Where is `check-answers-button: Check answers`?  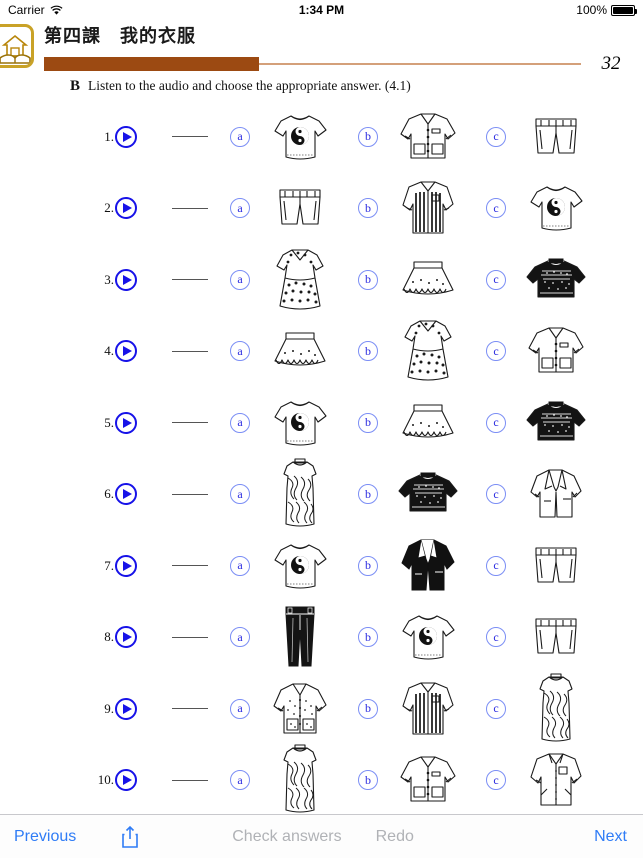
check-answers-button: Check answers is located at coordinates (286, 837).